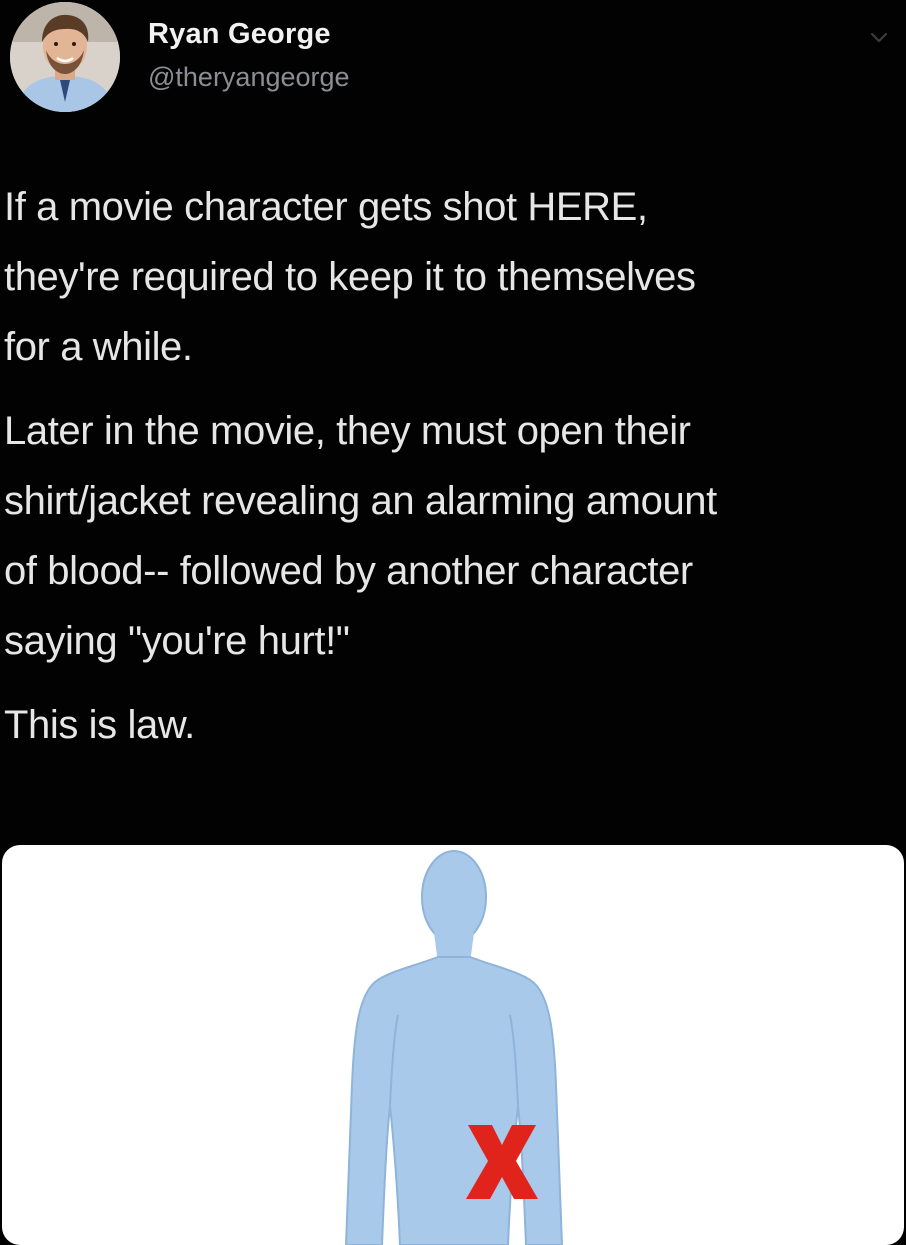 Image resolution: width=906 pixels, height=1245 pixels. I want to click on profile-photo-icon, so click(65, 57).